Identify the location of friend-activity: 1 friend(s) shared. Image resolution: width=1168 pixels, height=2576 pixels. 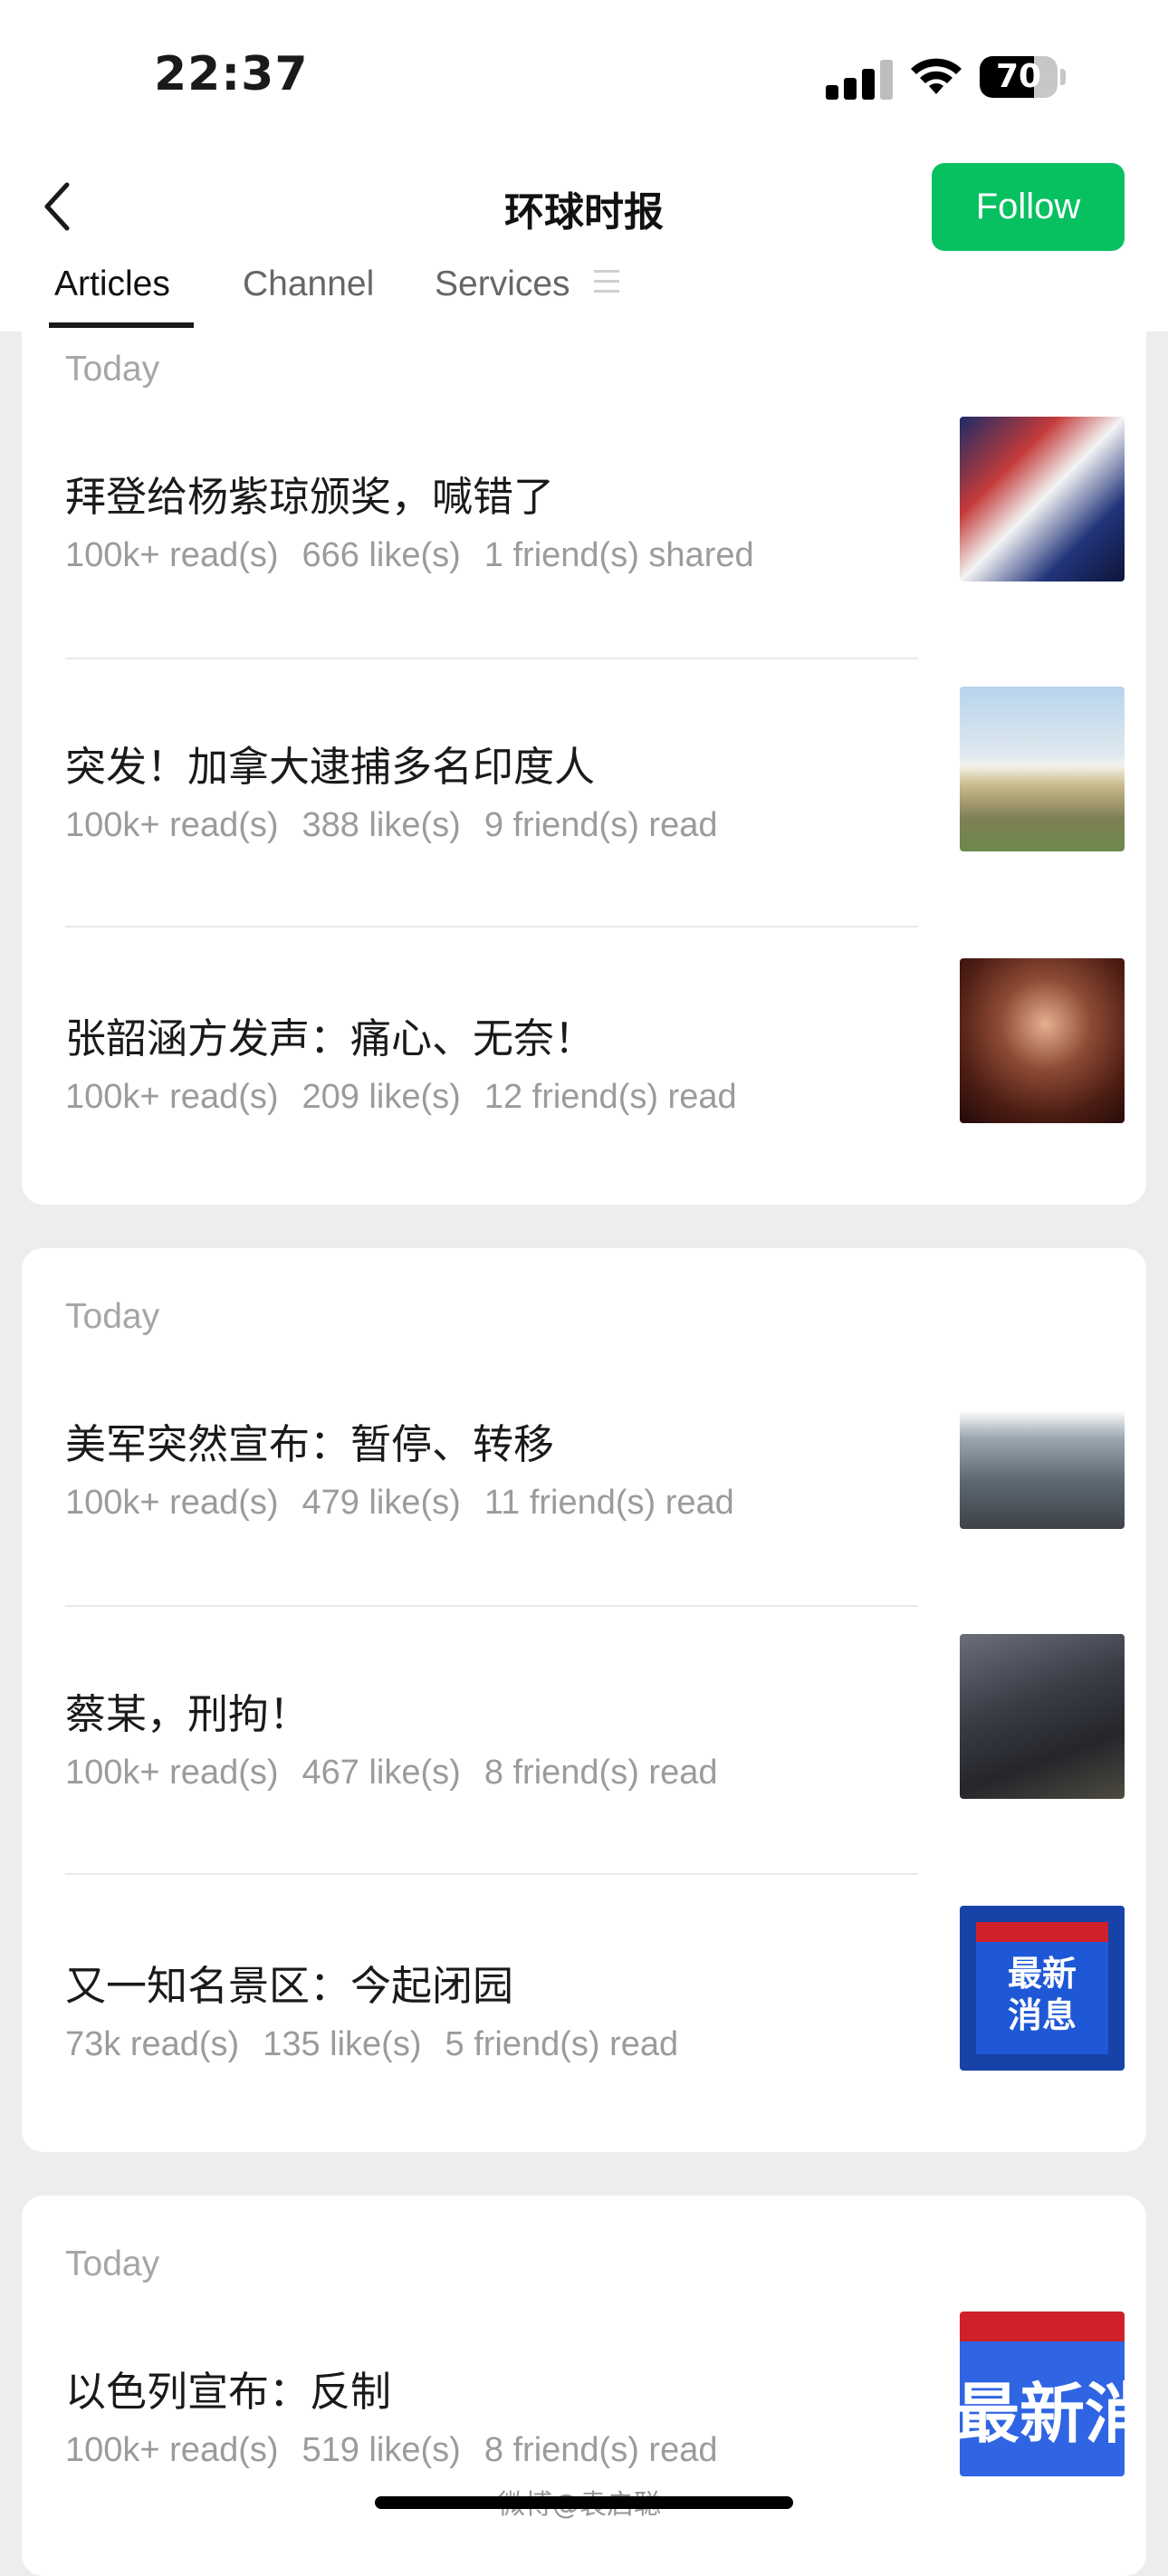
(618, 555).